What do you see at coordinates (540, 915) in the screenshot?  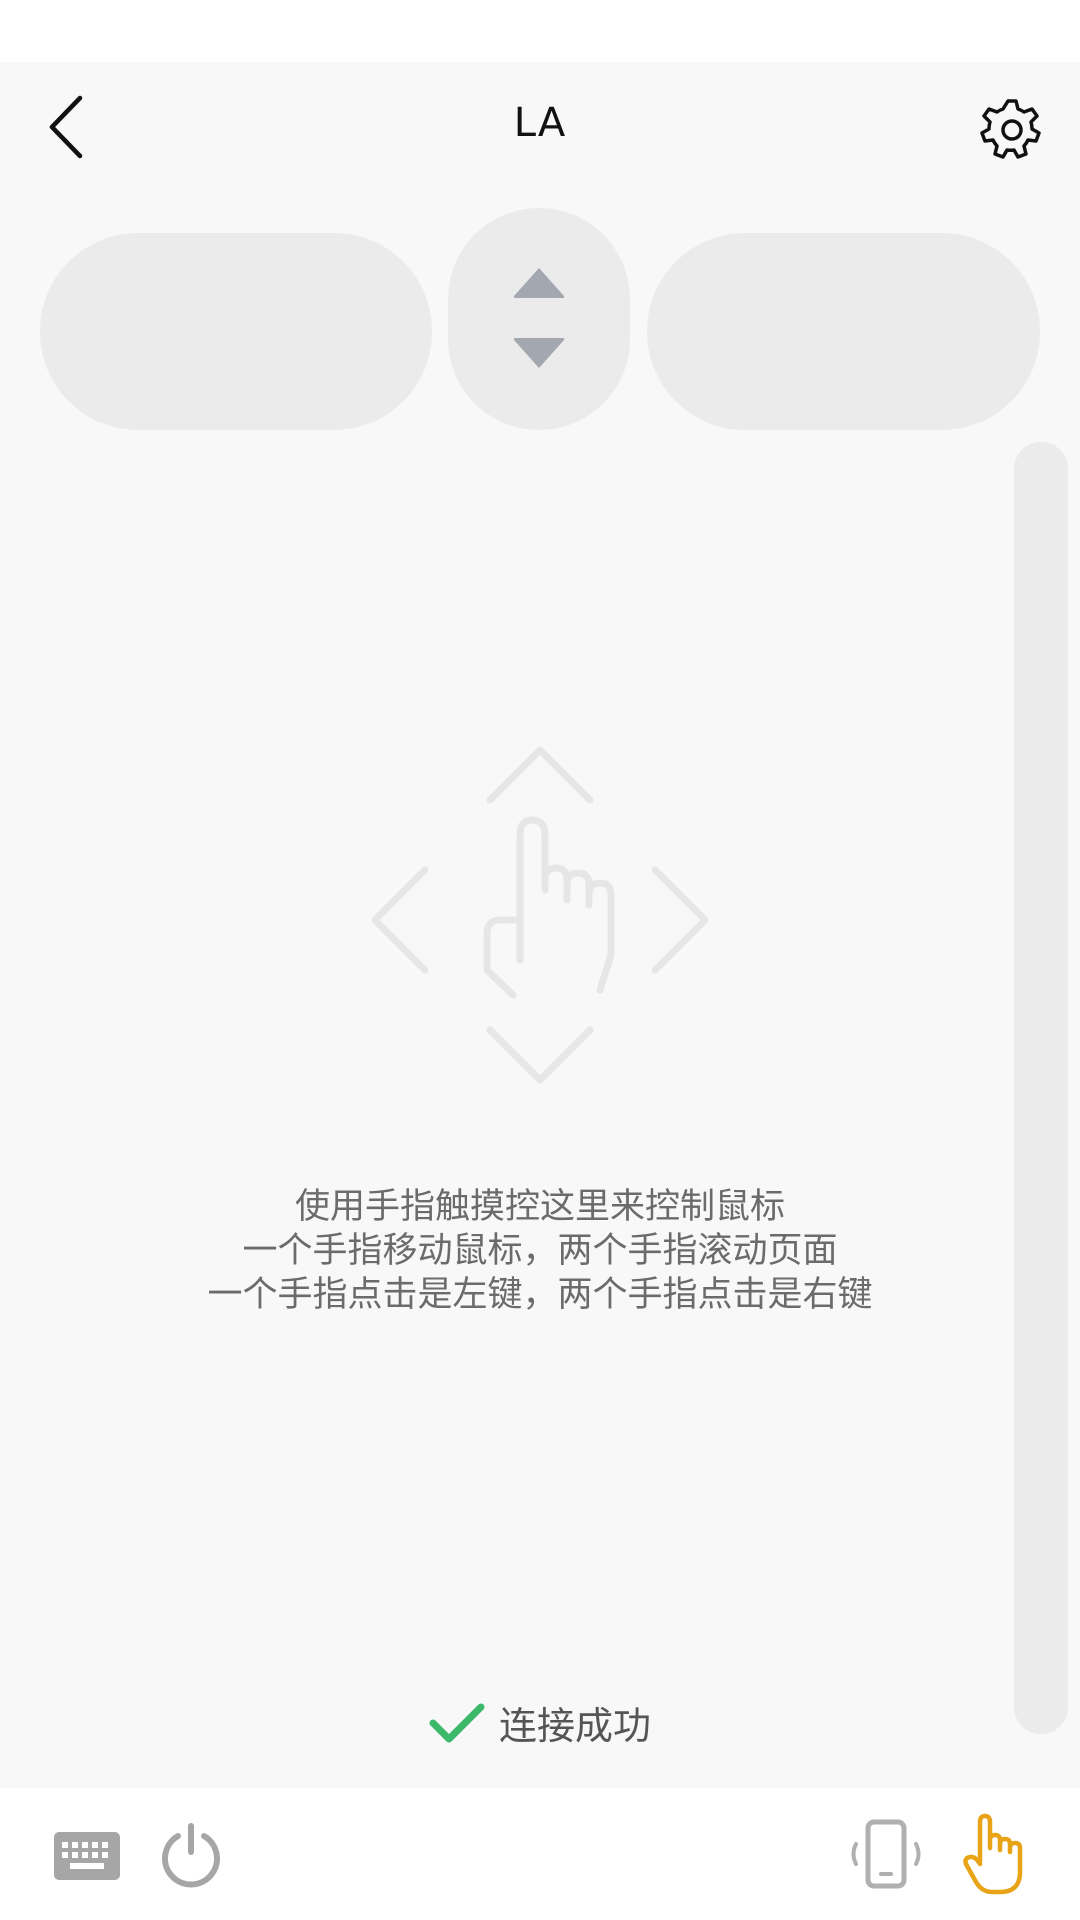 I see `hand-pointer-icon` at bounding box center [540, 915].